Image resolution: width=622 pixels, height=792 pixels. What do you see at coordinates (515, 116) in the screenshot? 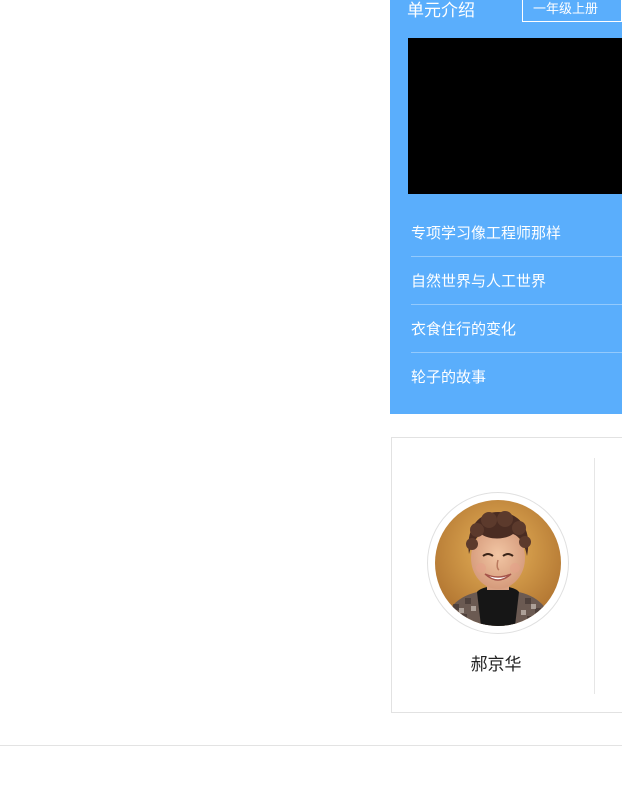
I see `video-player` at bounding box center [515, 116].